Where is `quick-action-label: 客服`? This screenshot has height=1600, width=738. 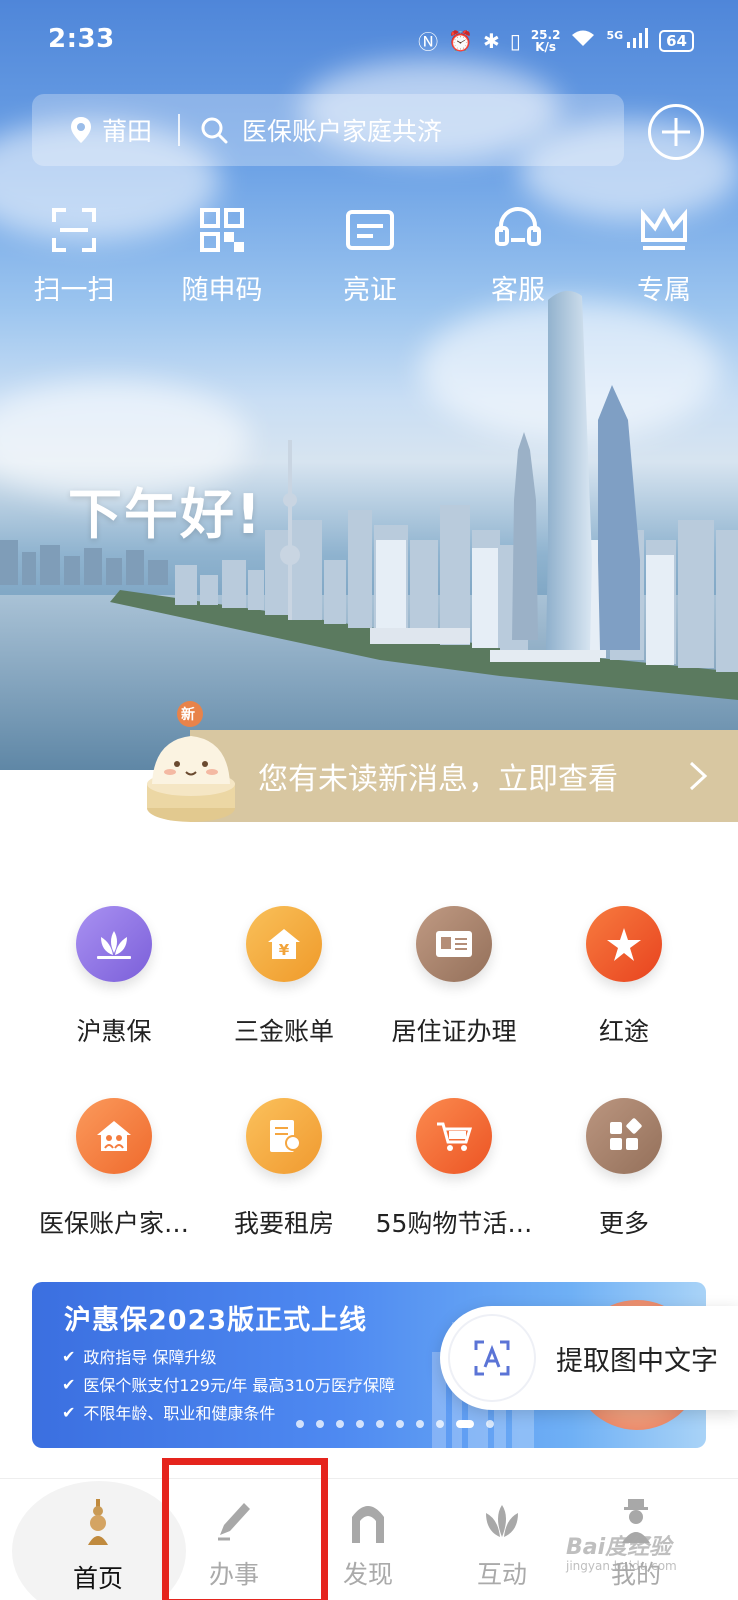 quick-action-label: 客服 is located at coordinates (518, 290).